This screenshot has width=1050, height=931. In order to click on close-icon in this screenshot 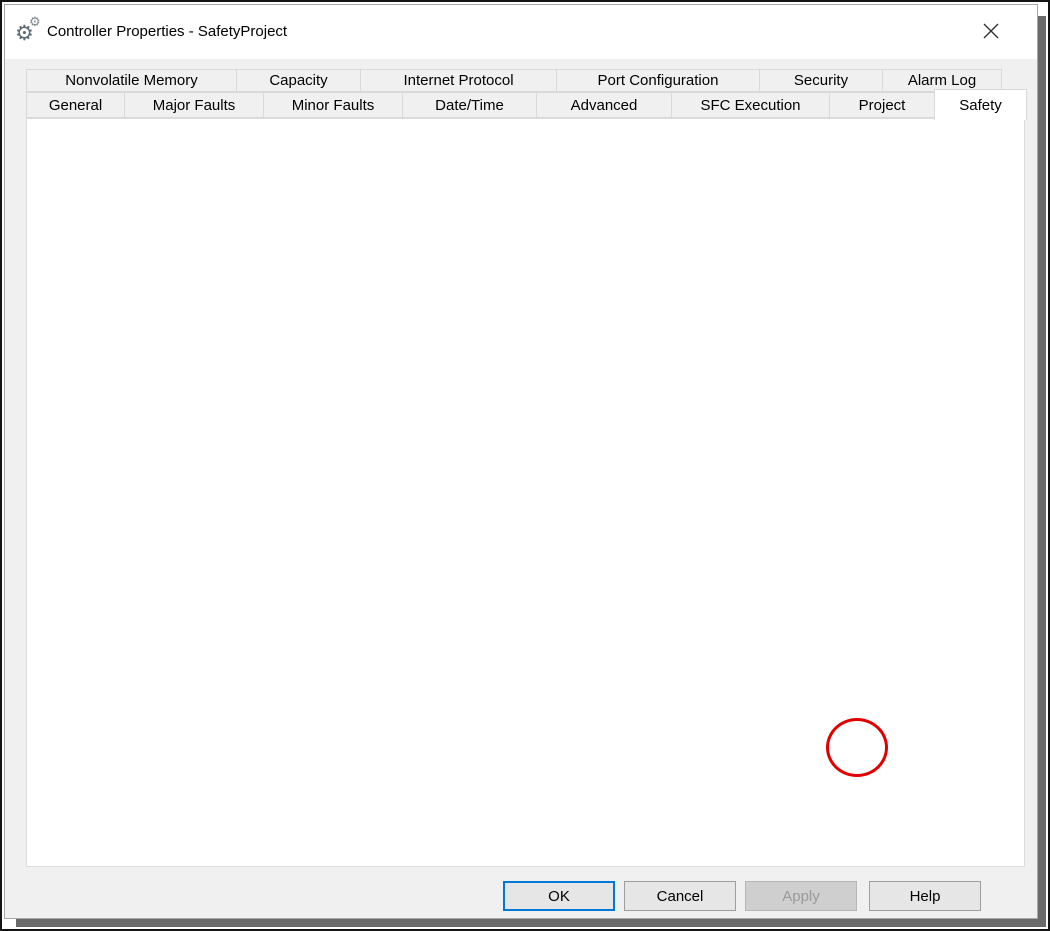, I will do `click(991, 31)`.